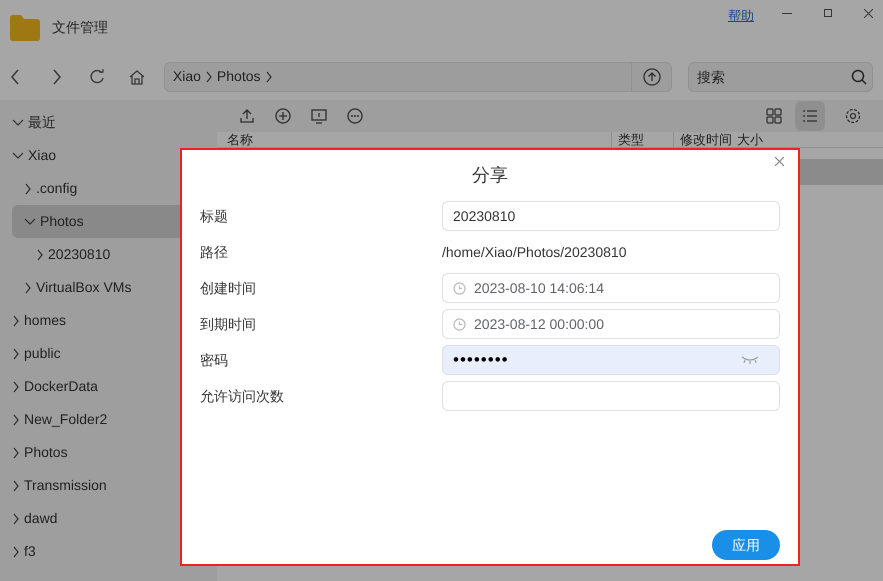 The image size is (883, 581). Describe the element at coordinates (242, 396) in the screenshot. I see `field-label: 允许访问次数` at that location.